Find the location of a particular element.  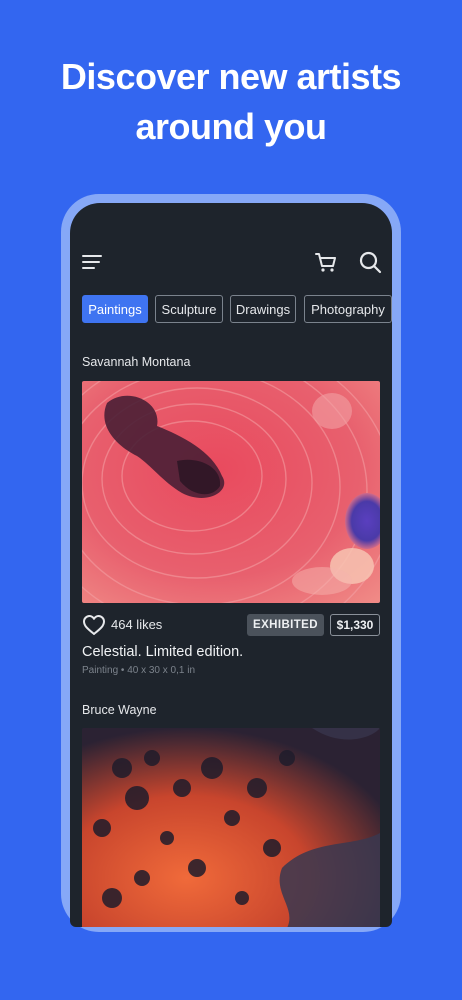

artist-name: Savannah Montana is located at coordinates (136, 362).